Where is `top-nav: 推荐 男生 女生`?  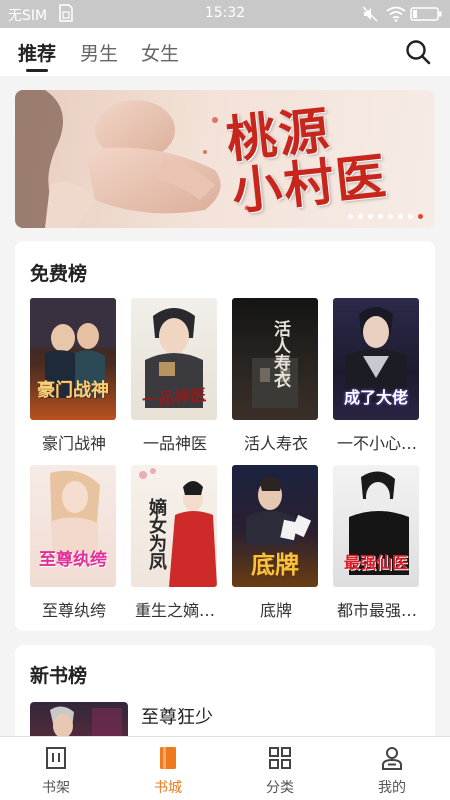 top-nav: 推荐 男生 女生 is located at coordinates (225, 52).